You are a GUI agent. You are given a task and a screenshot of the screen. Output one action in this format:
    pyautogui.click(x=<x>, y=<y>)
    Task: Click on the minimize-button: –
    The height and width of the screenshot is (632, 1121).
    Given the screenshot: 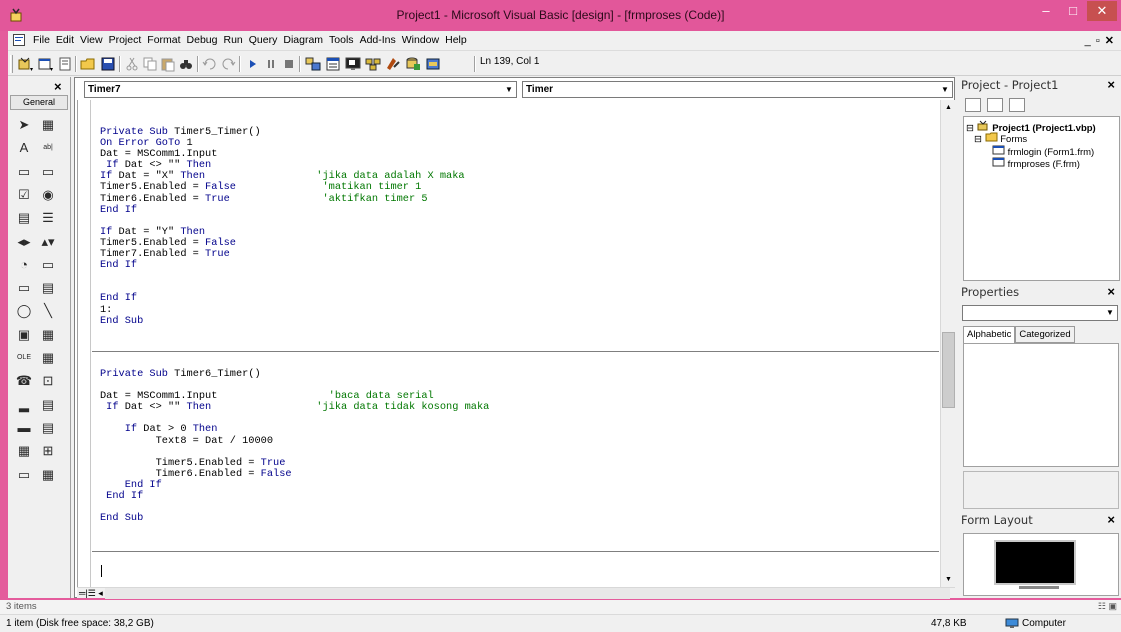 What is the action you would take?
    pyautogui.click(x=1046, y=11)
    